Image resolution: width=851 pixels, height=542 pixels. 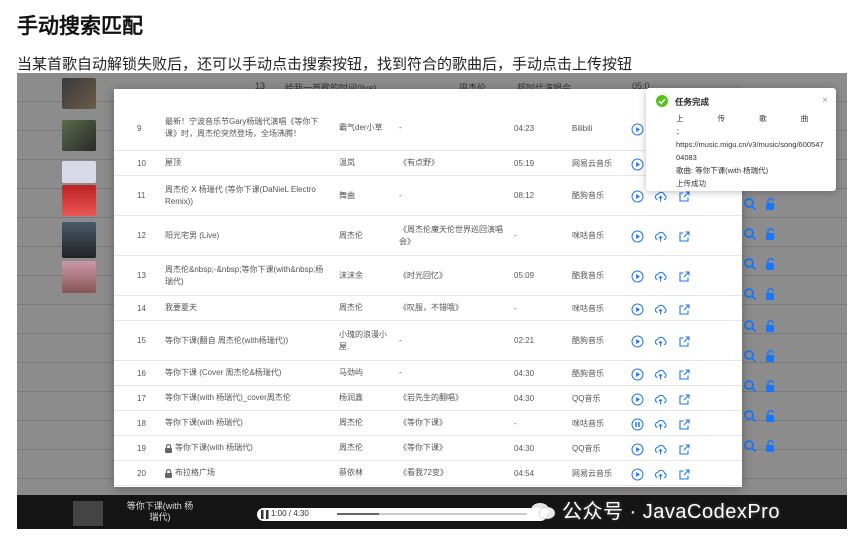 What do you see at coordinates (351, 372) in the screenshot?
I see `result-artist-text: 马劲屿` at bounding box center [351, 372].